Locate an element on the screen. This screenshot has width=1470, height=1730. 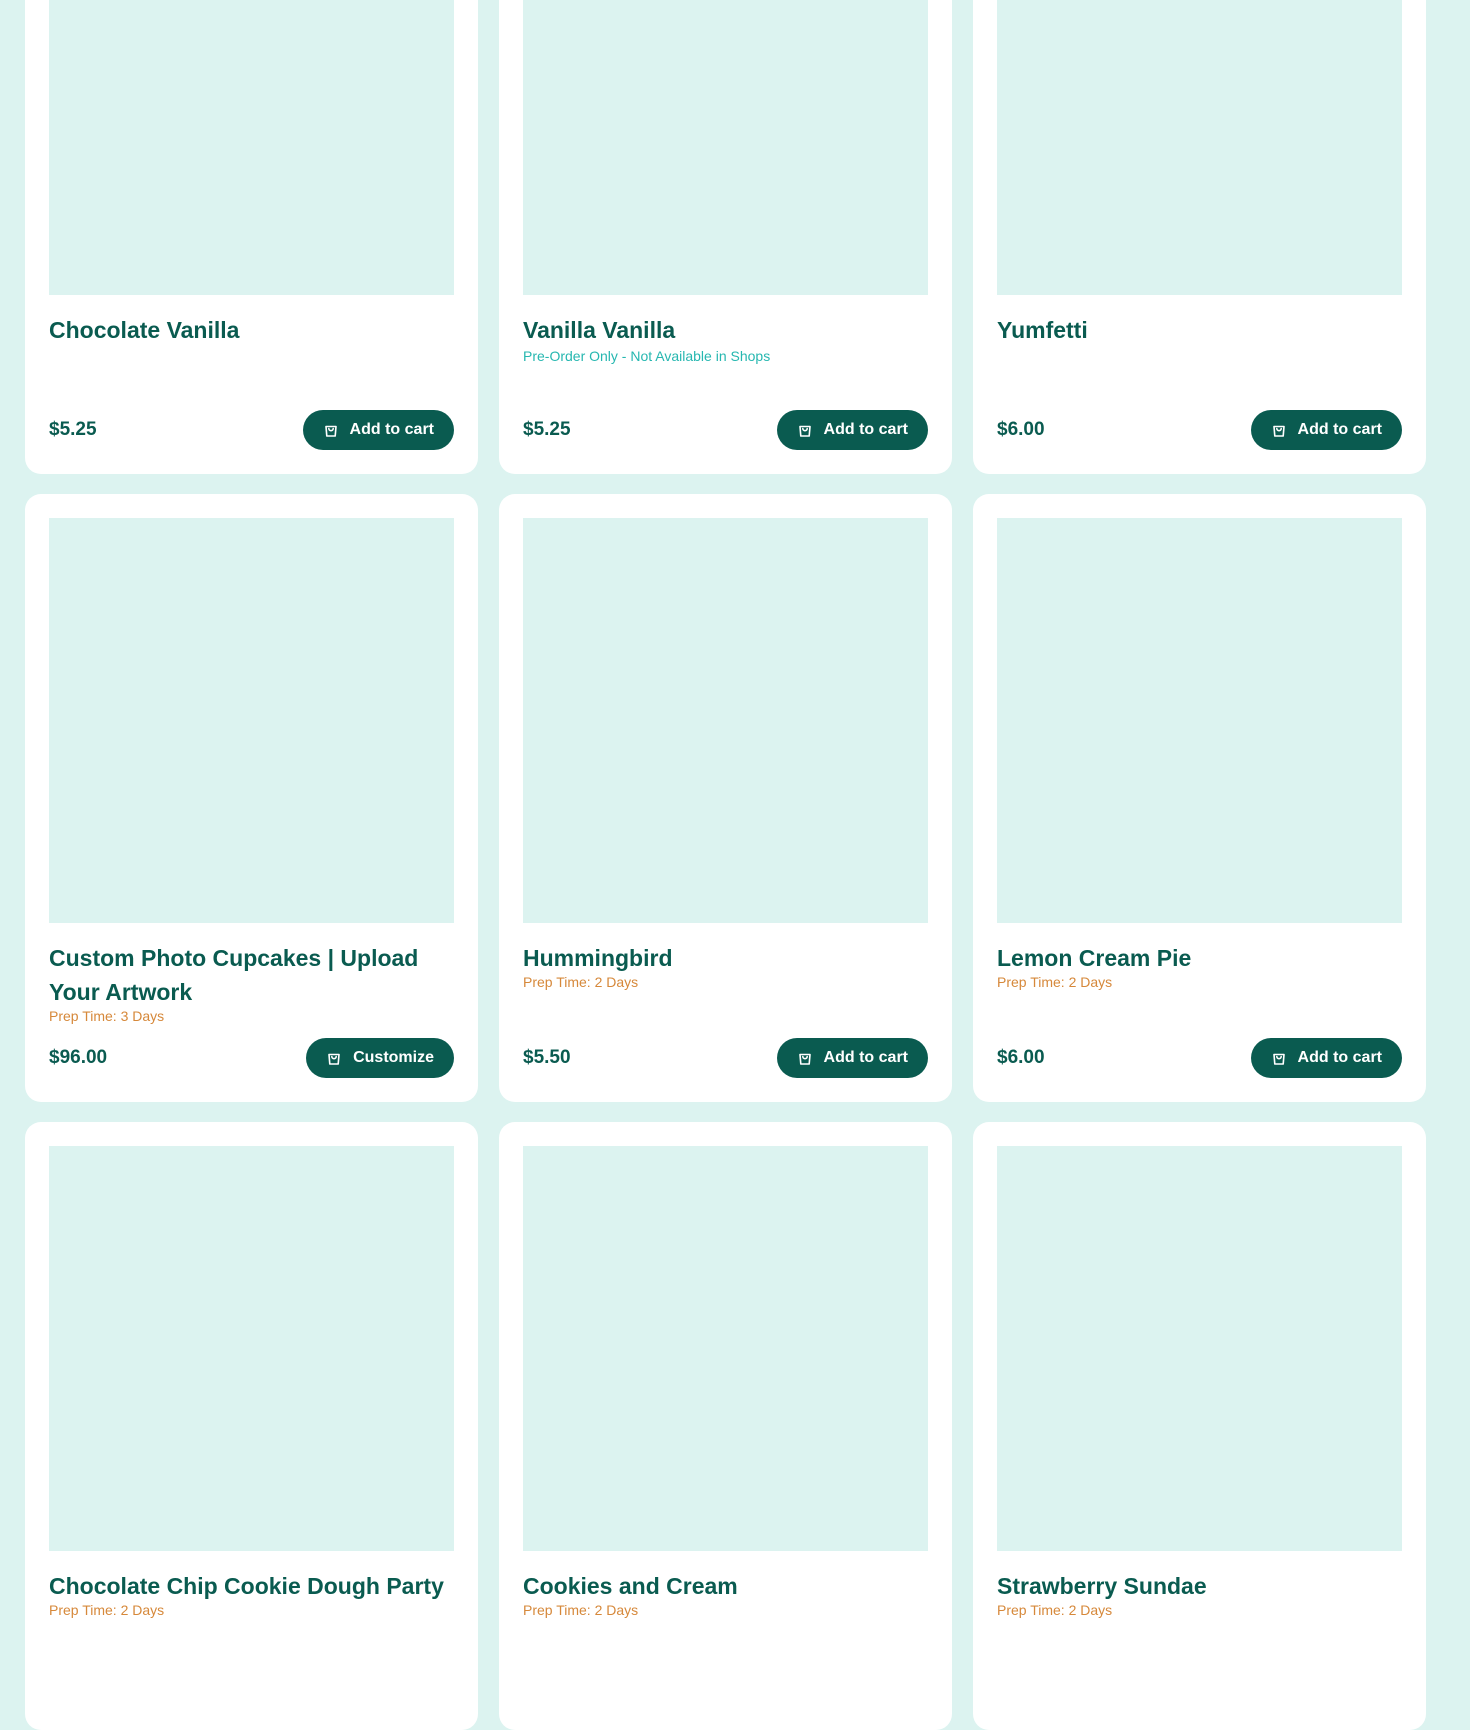
product-name: Lemon Cream Pie is located at coordinates (1199, 958).